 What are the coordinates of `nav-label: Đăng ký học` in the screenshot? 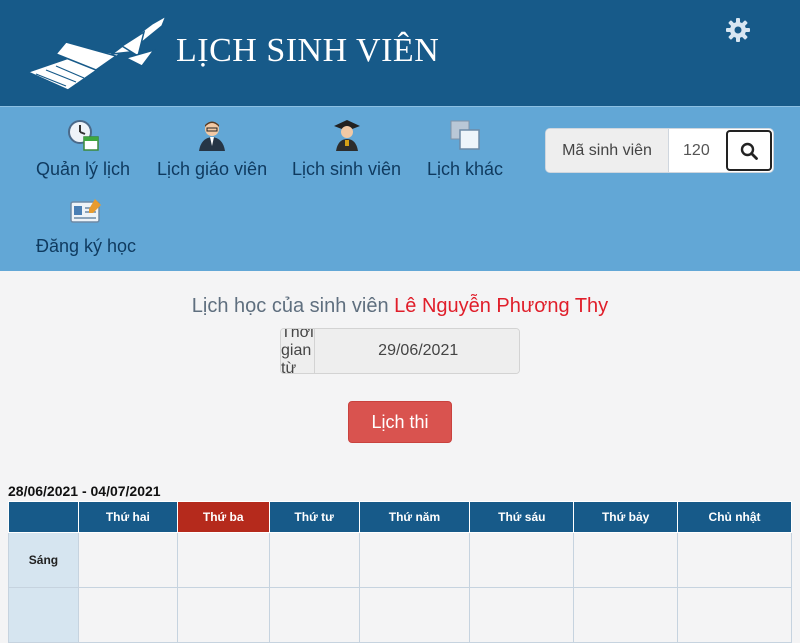 It's located at (86, 246).